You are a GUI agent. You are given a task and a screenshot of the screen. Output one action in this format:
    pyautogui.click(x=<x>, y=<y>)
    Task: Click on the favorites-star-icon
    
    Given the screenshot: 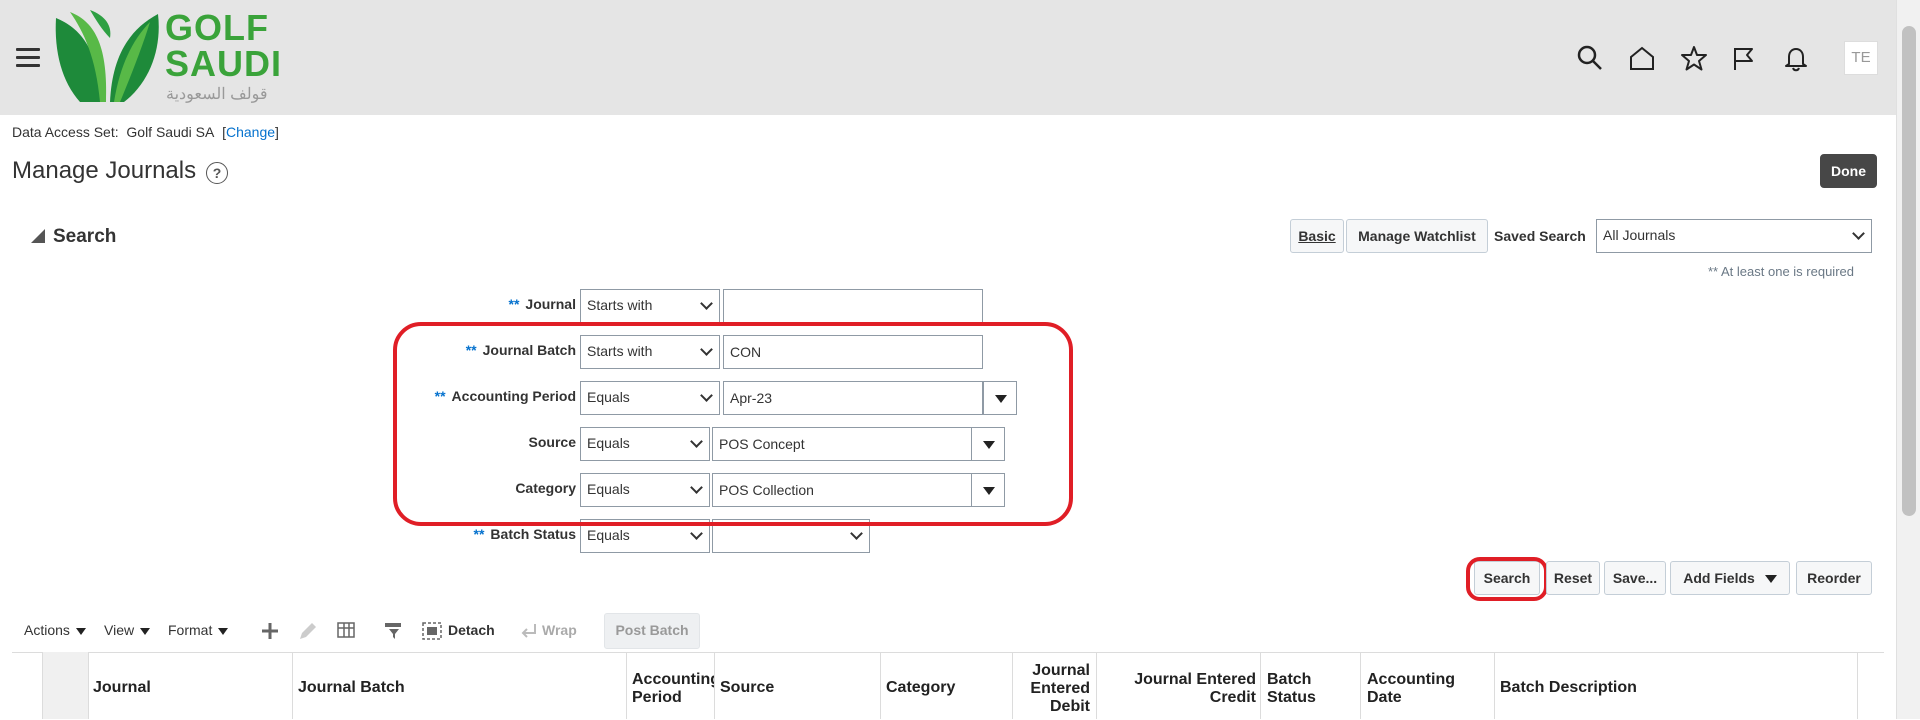 What is the action you would take?
    pyautogui.click(x=1694, y=58)
    